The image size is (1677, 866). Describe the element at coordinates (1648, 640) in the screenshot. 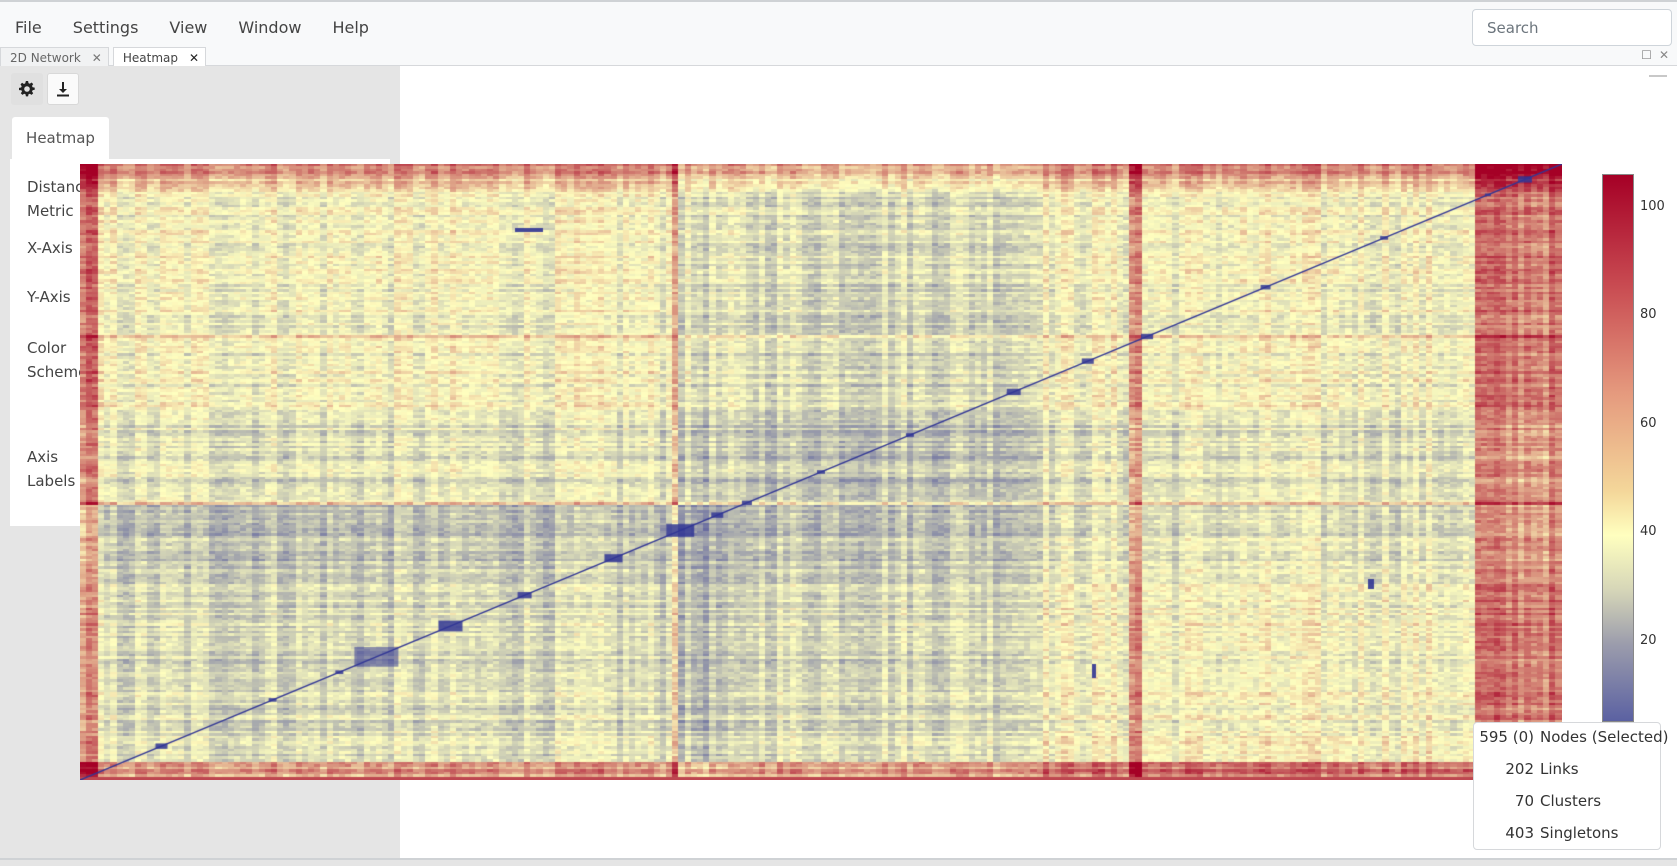

I see `colorbar-tick-label: 20` at that location.